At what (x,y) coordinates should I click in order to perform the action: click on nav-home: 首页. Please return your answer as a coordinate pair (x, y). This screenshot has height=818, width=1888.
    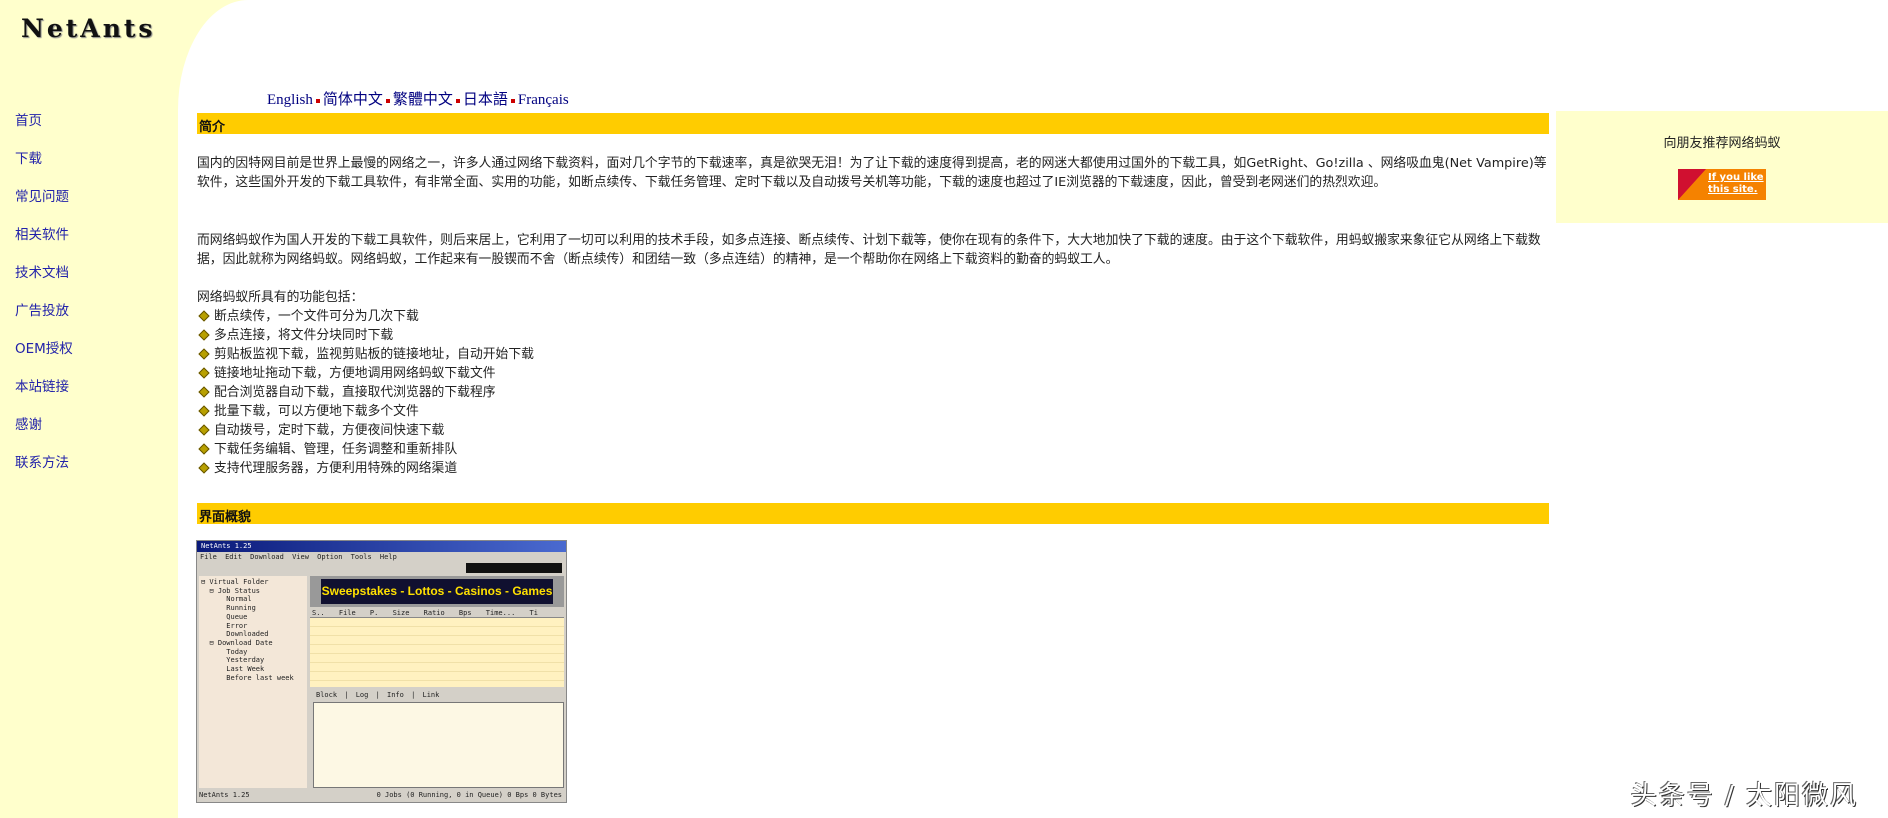
    Looking at the image, I should click on (44, 128).